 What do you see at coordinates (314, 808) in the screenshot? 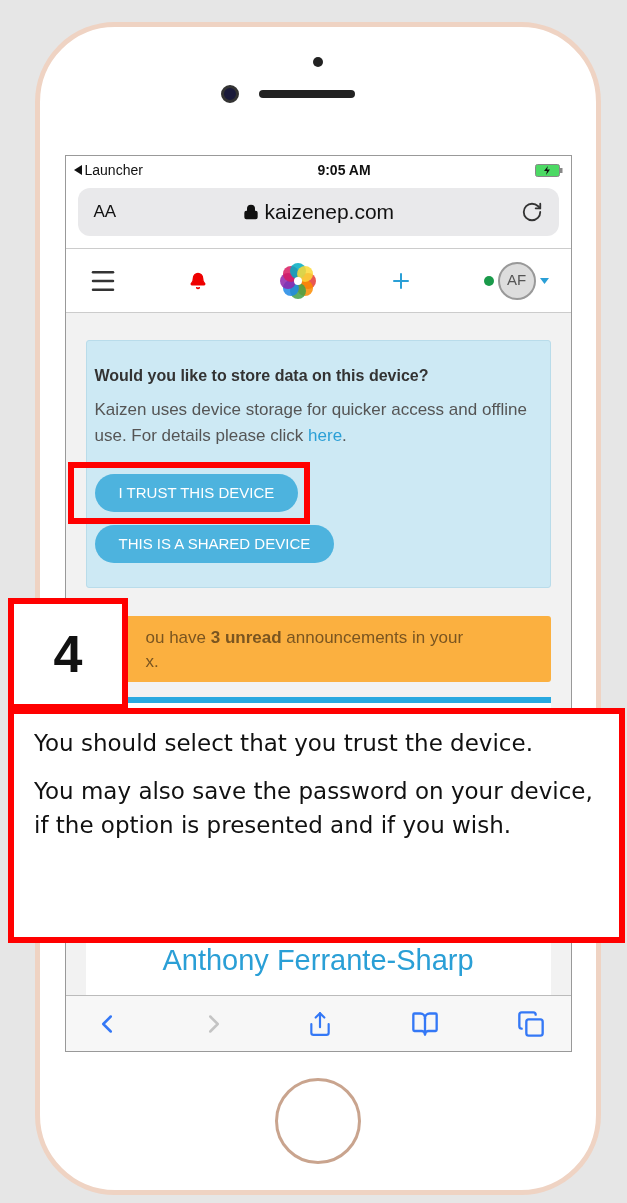
I see `instruction-text: You may also save the password on your device, if the option is presented and if you wish.` at bounding box center [314, 808].